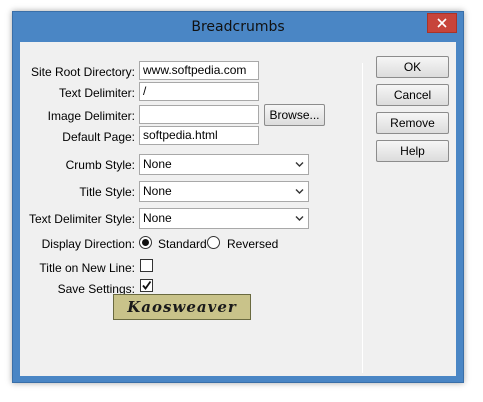 The image size is (483, 402). Describe the element at coordinates (82, 72) in the screenshot. I see `site-root-label: Site Root Directory:` at that location.